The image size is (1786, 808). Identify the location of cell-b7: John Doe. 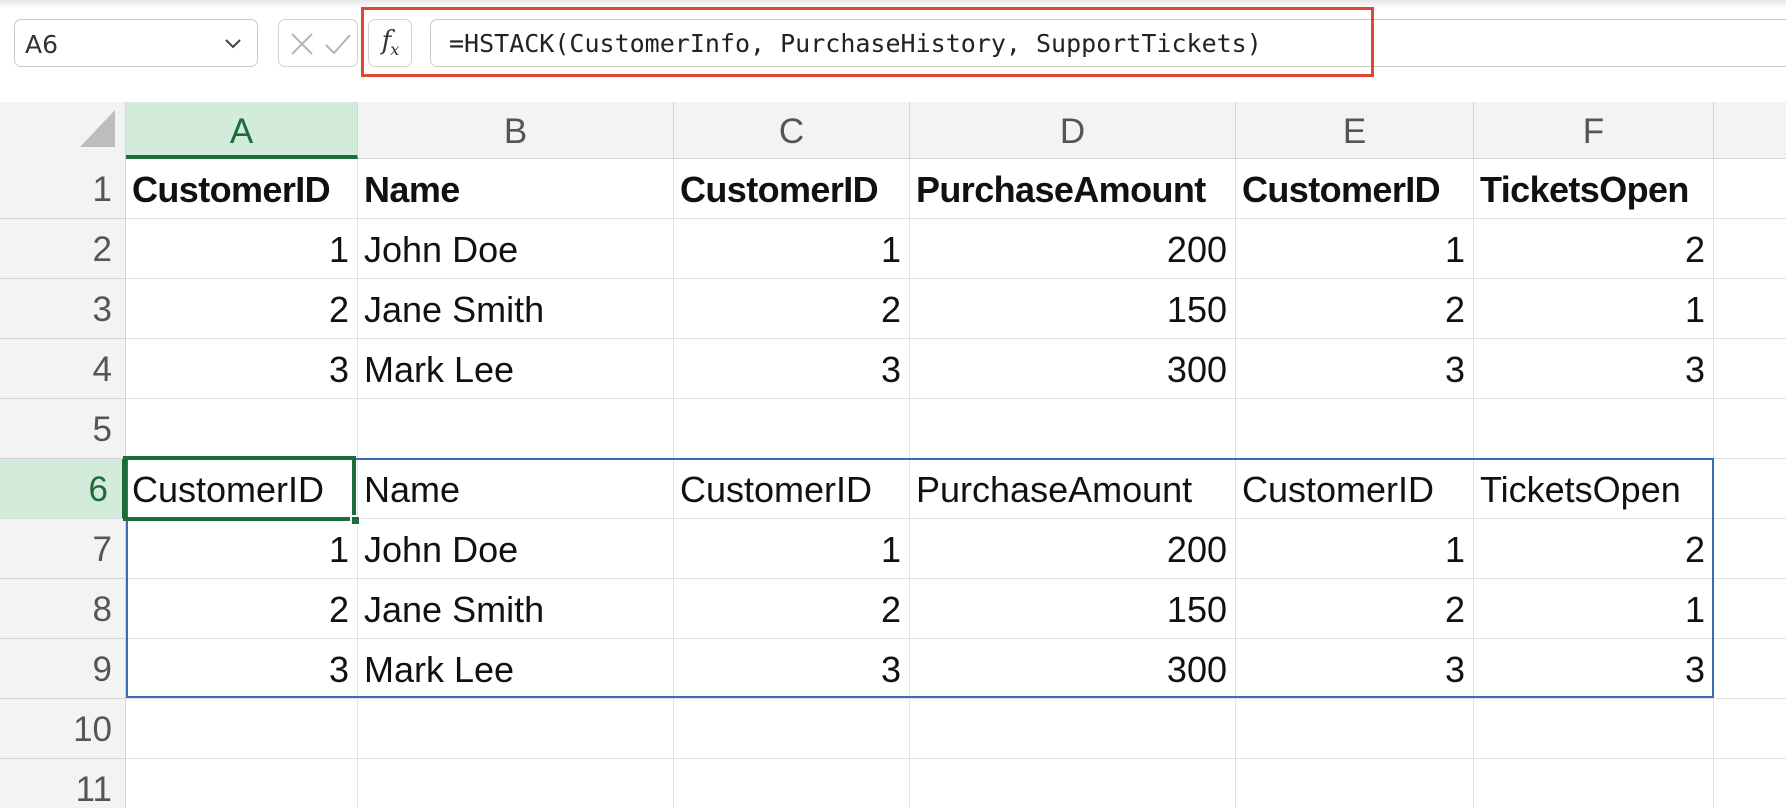
(516, 549).